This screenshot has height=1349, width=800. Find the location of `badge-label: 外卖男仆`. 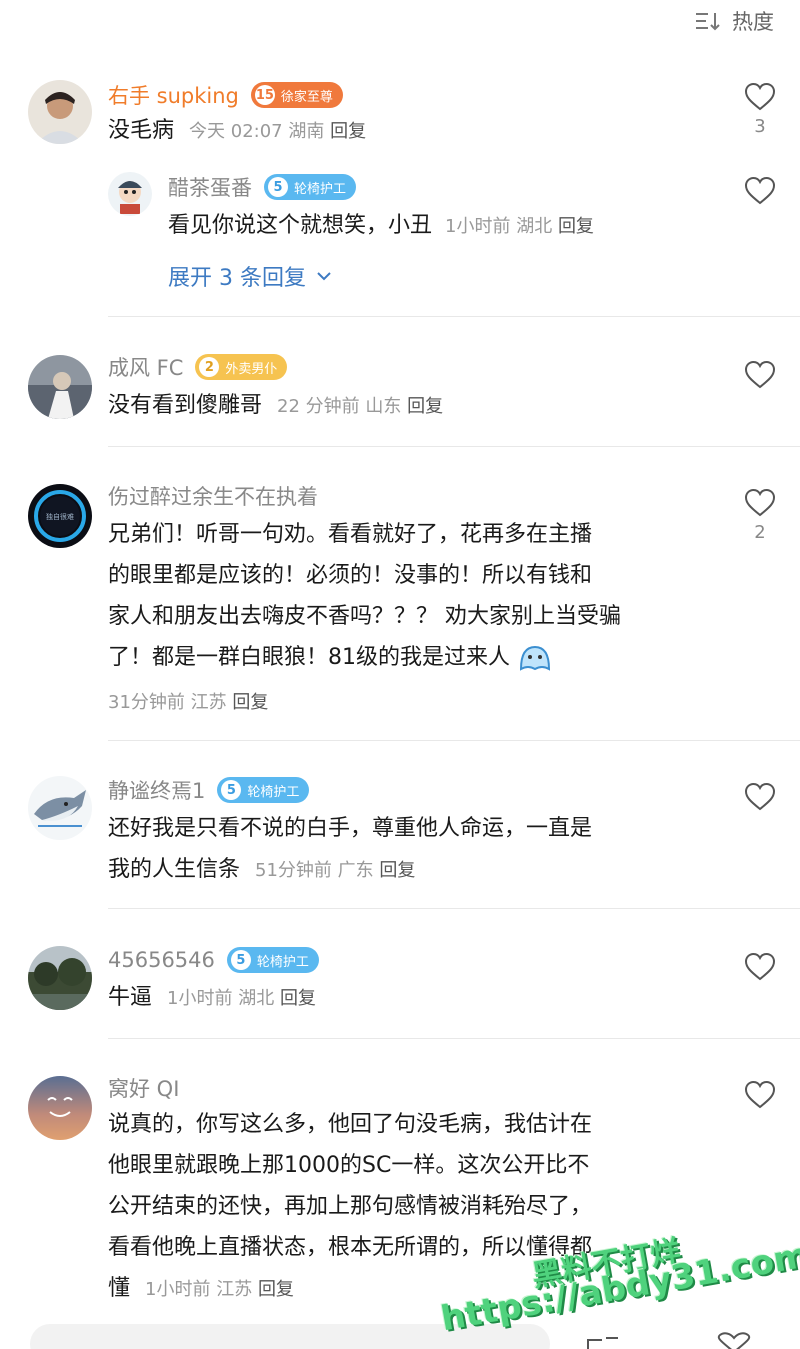

badge-label: 外卖男仆 is located at coordinates (251, 369).